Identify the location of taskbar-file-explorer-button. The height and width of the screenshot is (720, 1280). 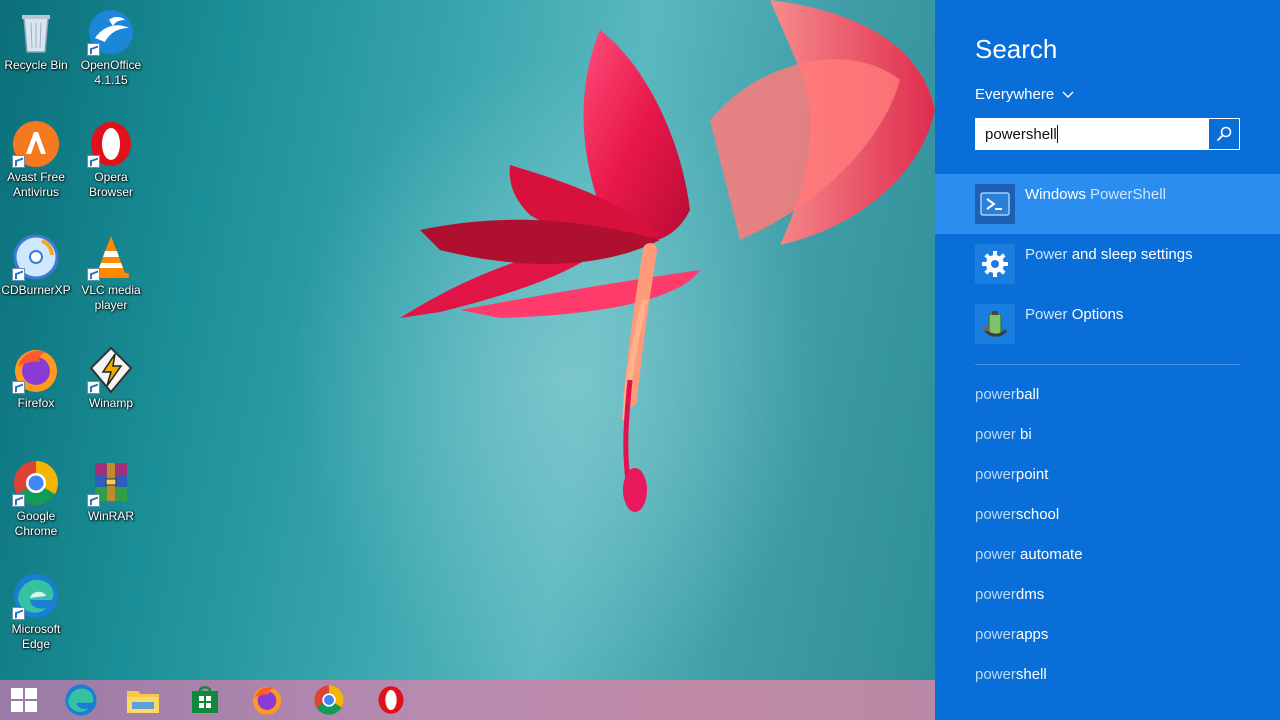
(143, 700).